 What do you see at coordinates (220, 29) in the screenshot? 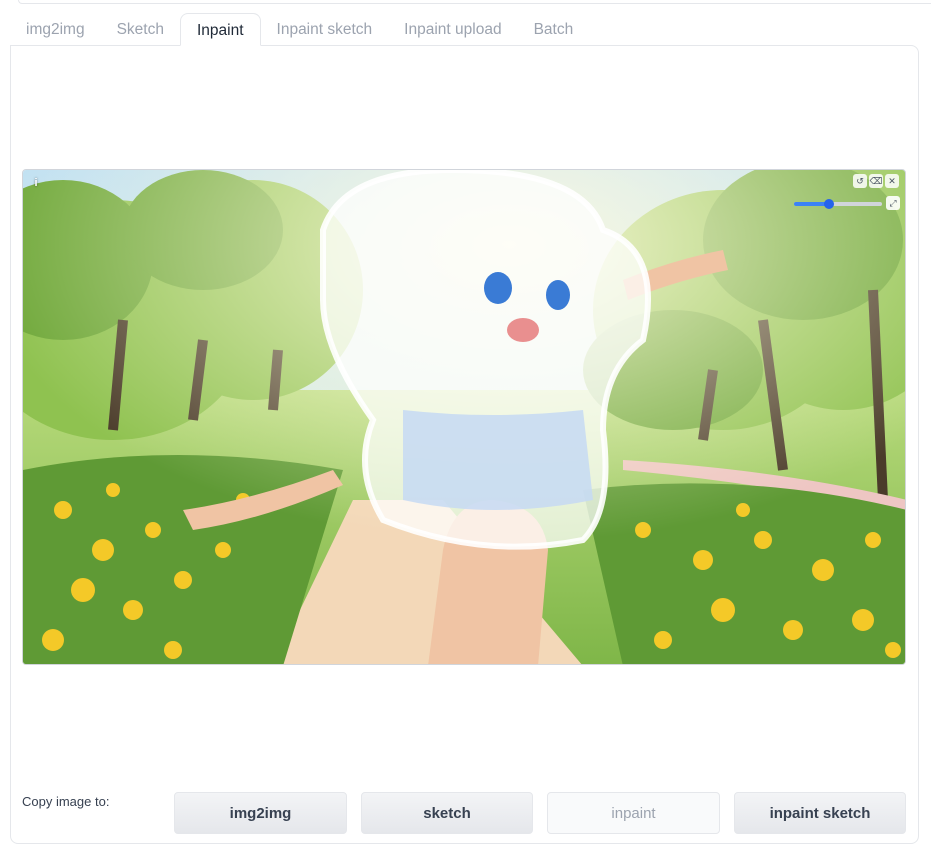
I see `tab-inpaint: Inpaint` at bounding box center [220, 29].